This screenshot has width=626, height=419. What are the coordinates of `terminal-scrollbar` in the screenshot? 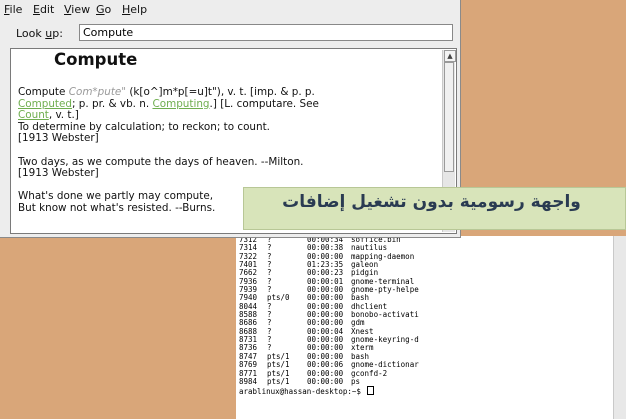 It's located at (619, 327).